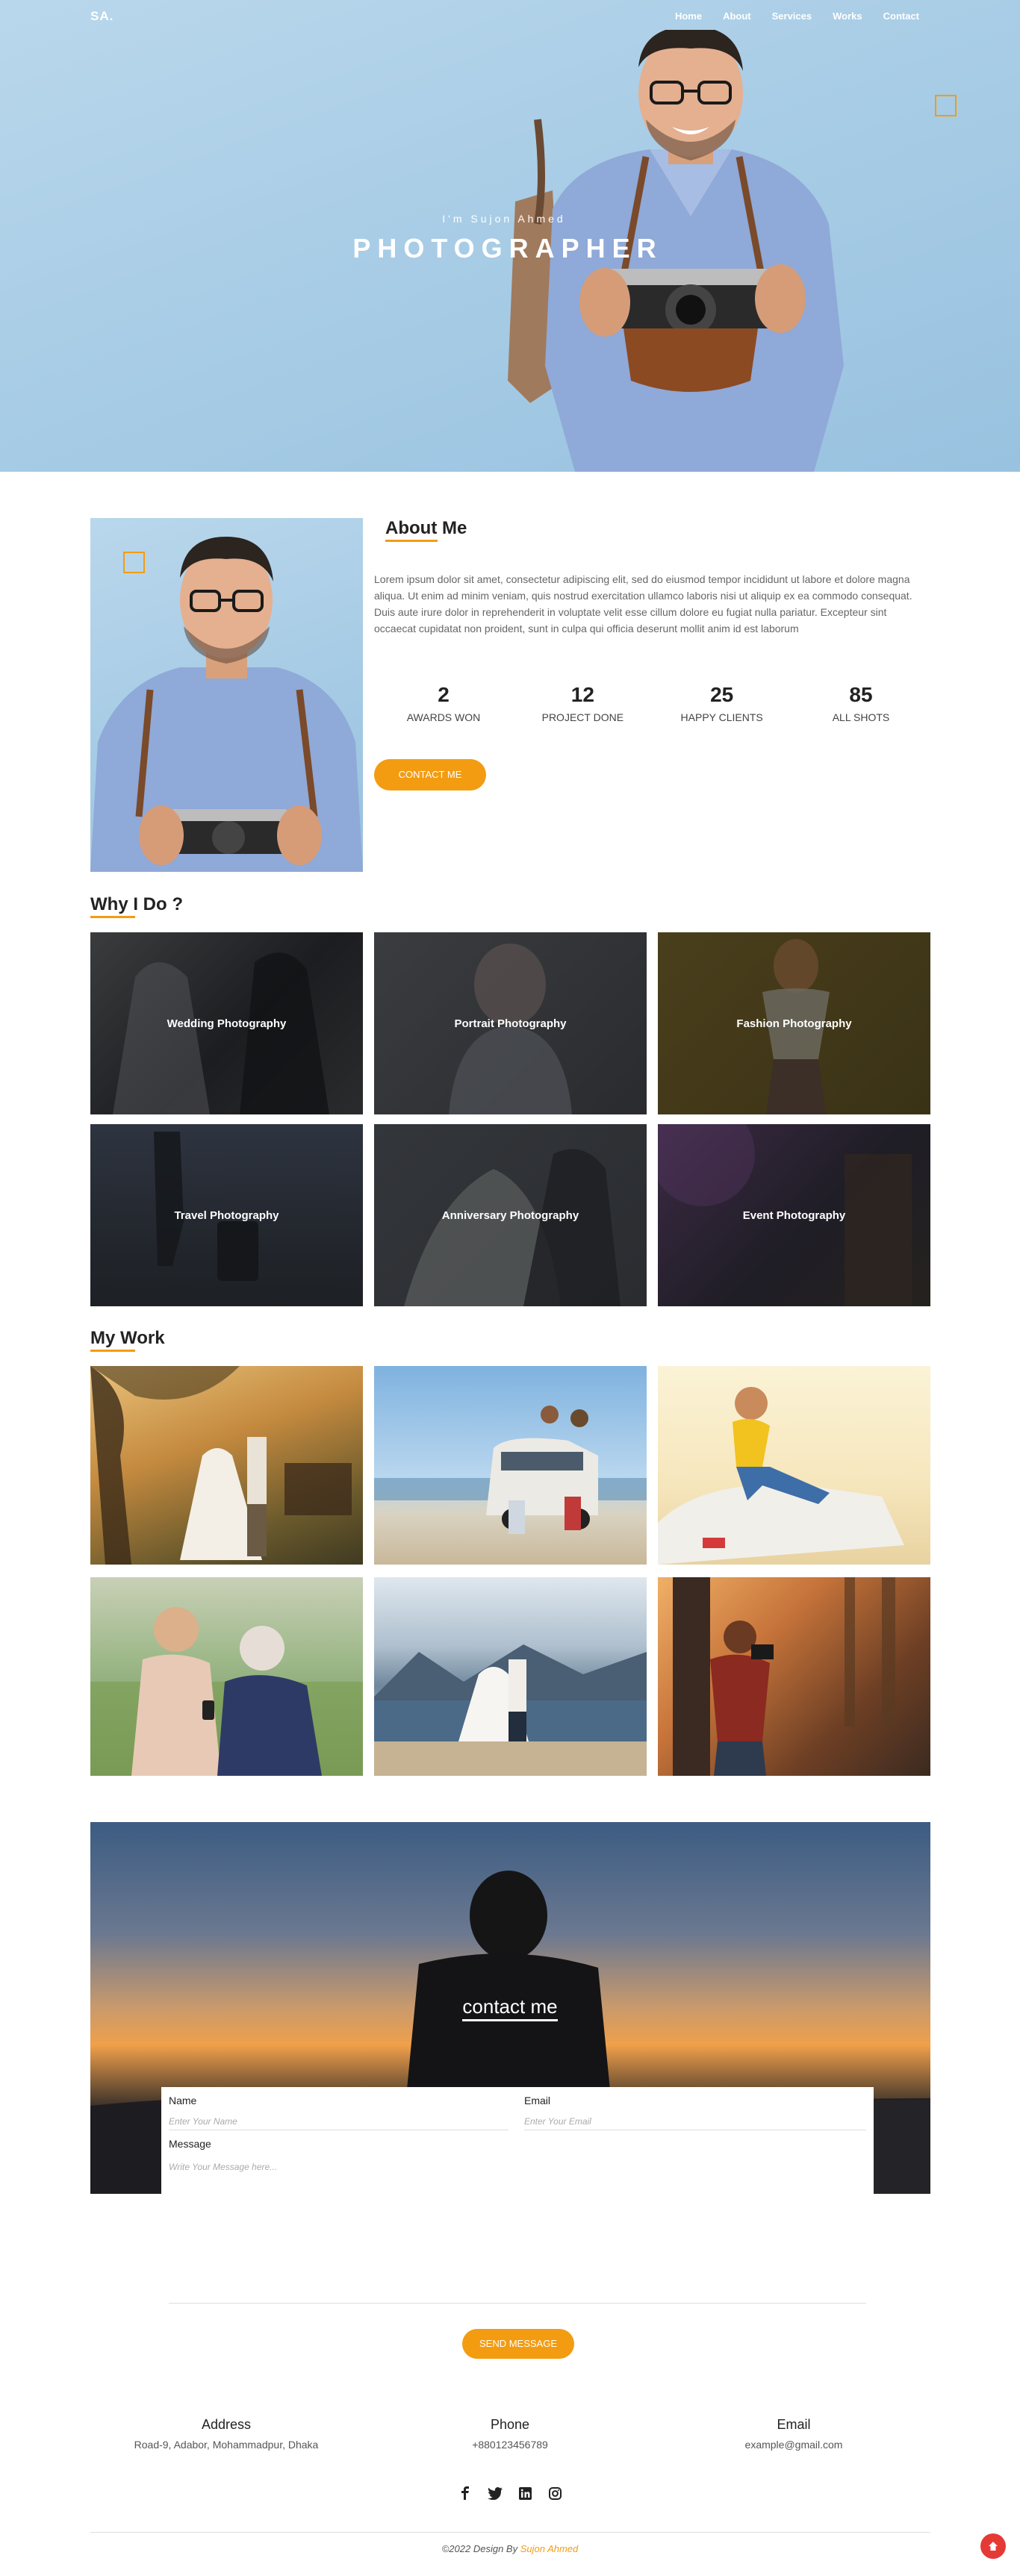 This screenshot has height=2576, width=1020. I want to click on service-tile-anniversary: Anniversary Photography, so click(510, 1215).